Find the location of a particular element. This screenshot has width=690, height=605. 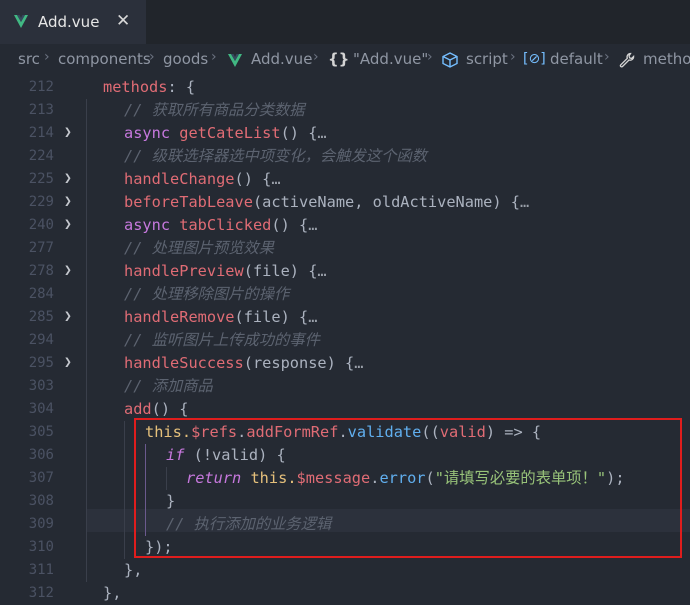

code-comment: // 监听图片上传成功的事件 is located at coordinates (222, 340).